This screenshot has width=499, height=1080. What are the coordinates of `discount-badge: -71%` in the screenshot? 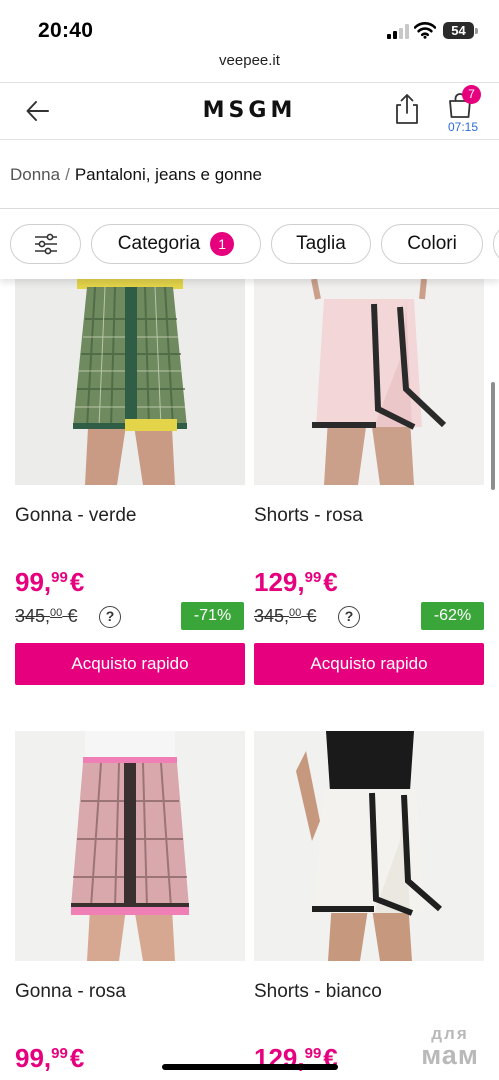 It's located at (212, 616).